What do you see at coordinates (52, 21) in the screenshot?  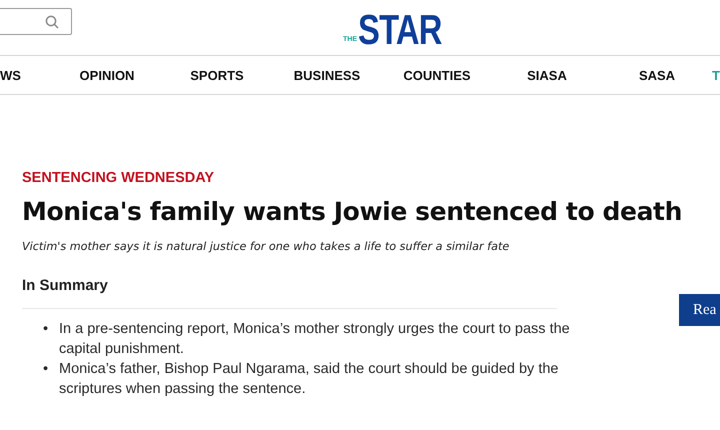 I see `search-icon` at bounding box center [52, 21].